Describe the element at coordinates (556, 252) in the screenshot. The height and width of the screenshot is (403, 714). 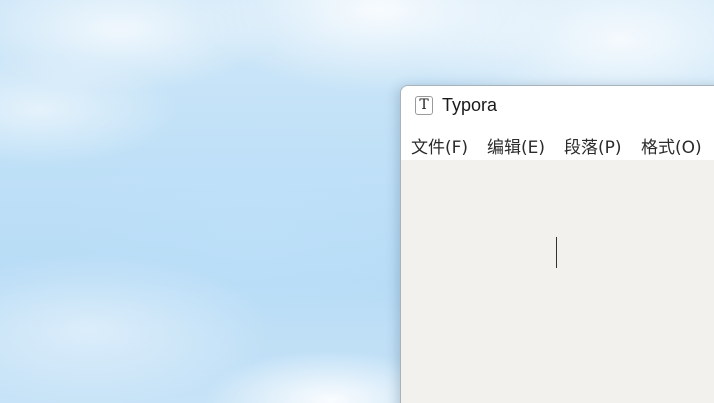
I see `text-caret` at that location.